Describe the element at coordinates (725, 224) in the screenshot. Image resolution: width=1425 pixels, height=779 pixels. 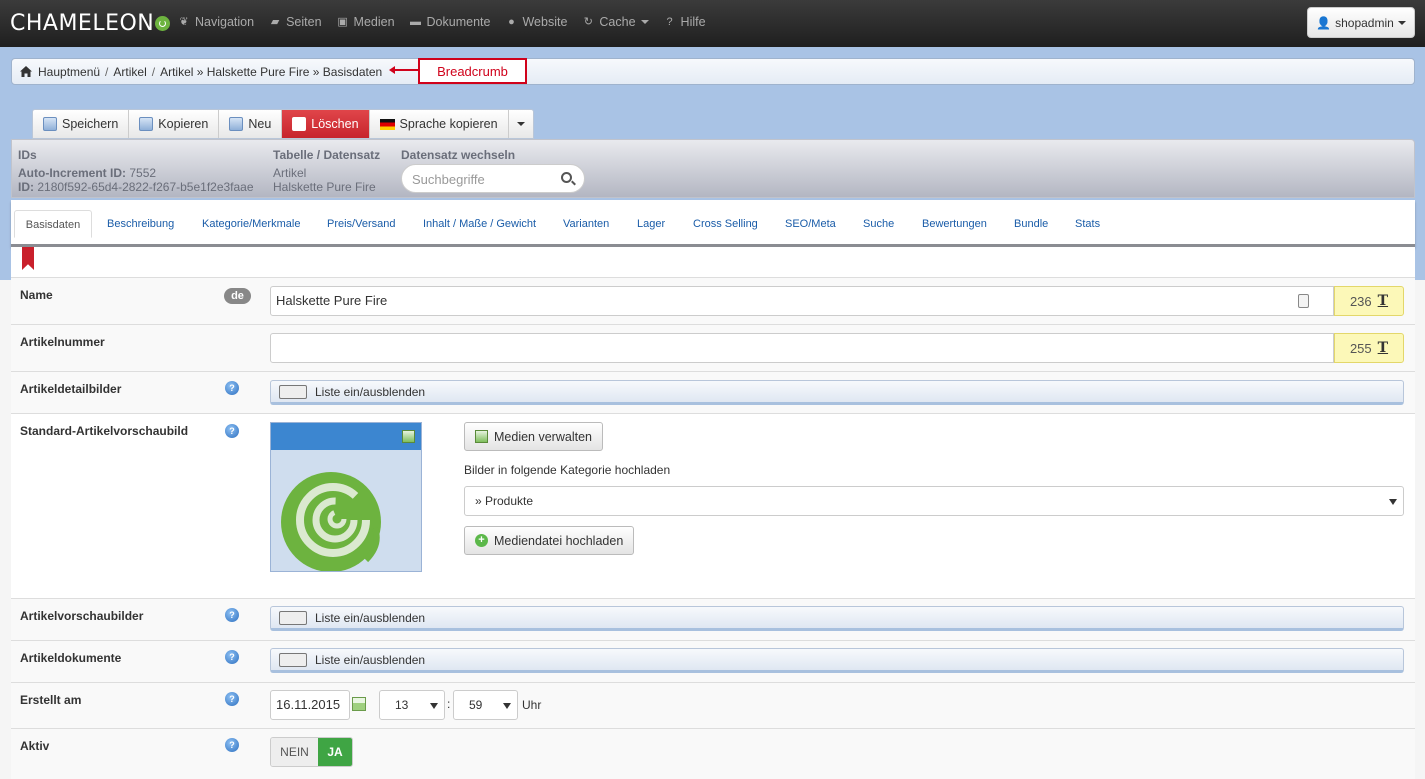
I see `tab-cross-selling: Cross Selling` at that location.